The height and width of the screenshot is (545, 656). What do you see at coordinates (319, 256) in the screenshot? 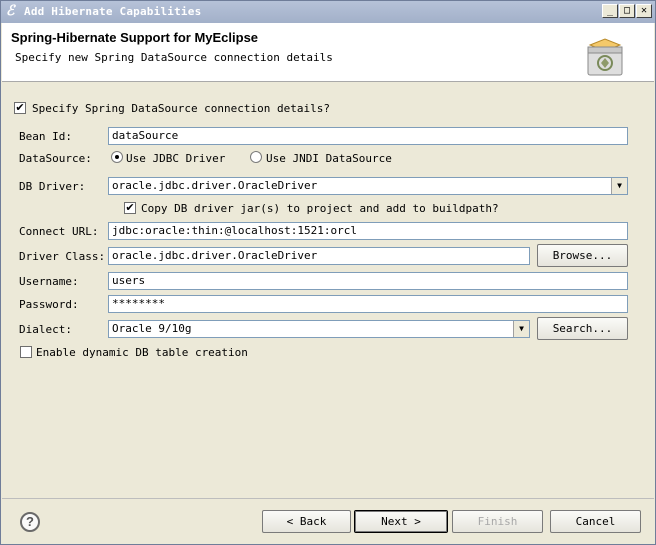
I see `driver-class-input: oracle.jdbc.driver.OracleDriver` at bounding box center [319, 256].